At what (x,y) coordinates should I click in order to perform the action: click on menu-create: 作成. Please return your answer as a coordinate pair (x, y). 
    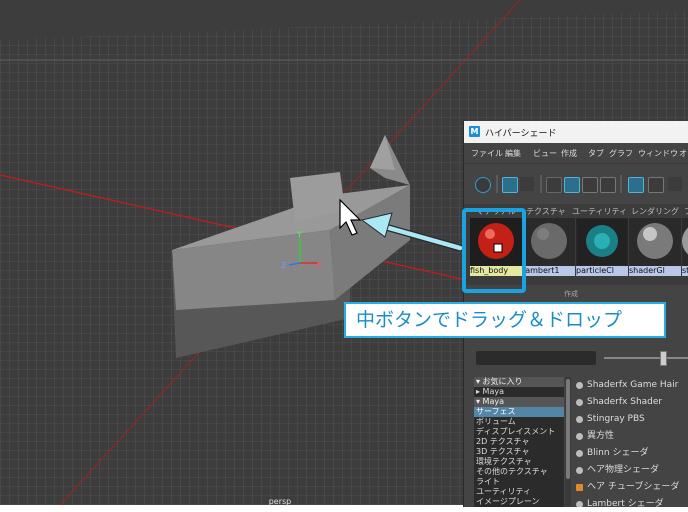
    Looking at the image, I should click on (569, 153).